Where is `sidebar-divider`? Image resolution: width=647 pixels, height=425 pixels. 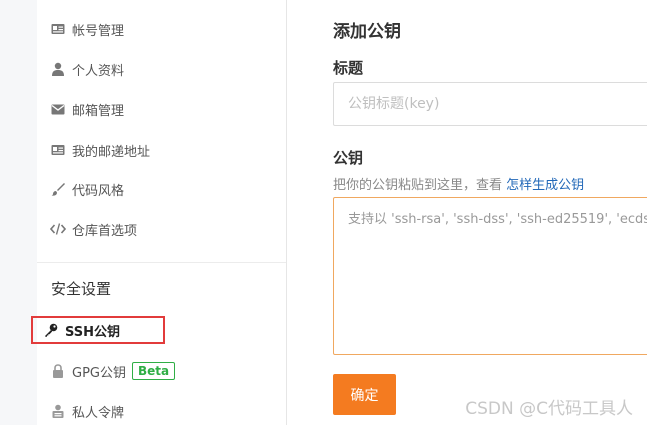 sidebar-divider is located at coordinates (161, 262).